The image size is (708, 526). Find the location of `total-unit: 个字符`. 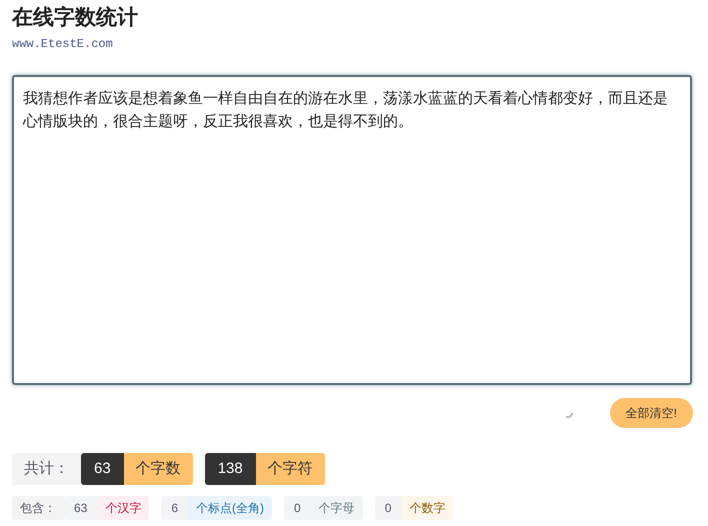

total-unit: 个字符 is located at coordinates (290, 469).